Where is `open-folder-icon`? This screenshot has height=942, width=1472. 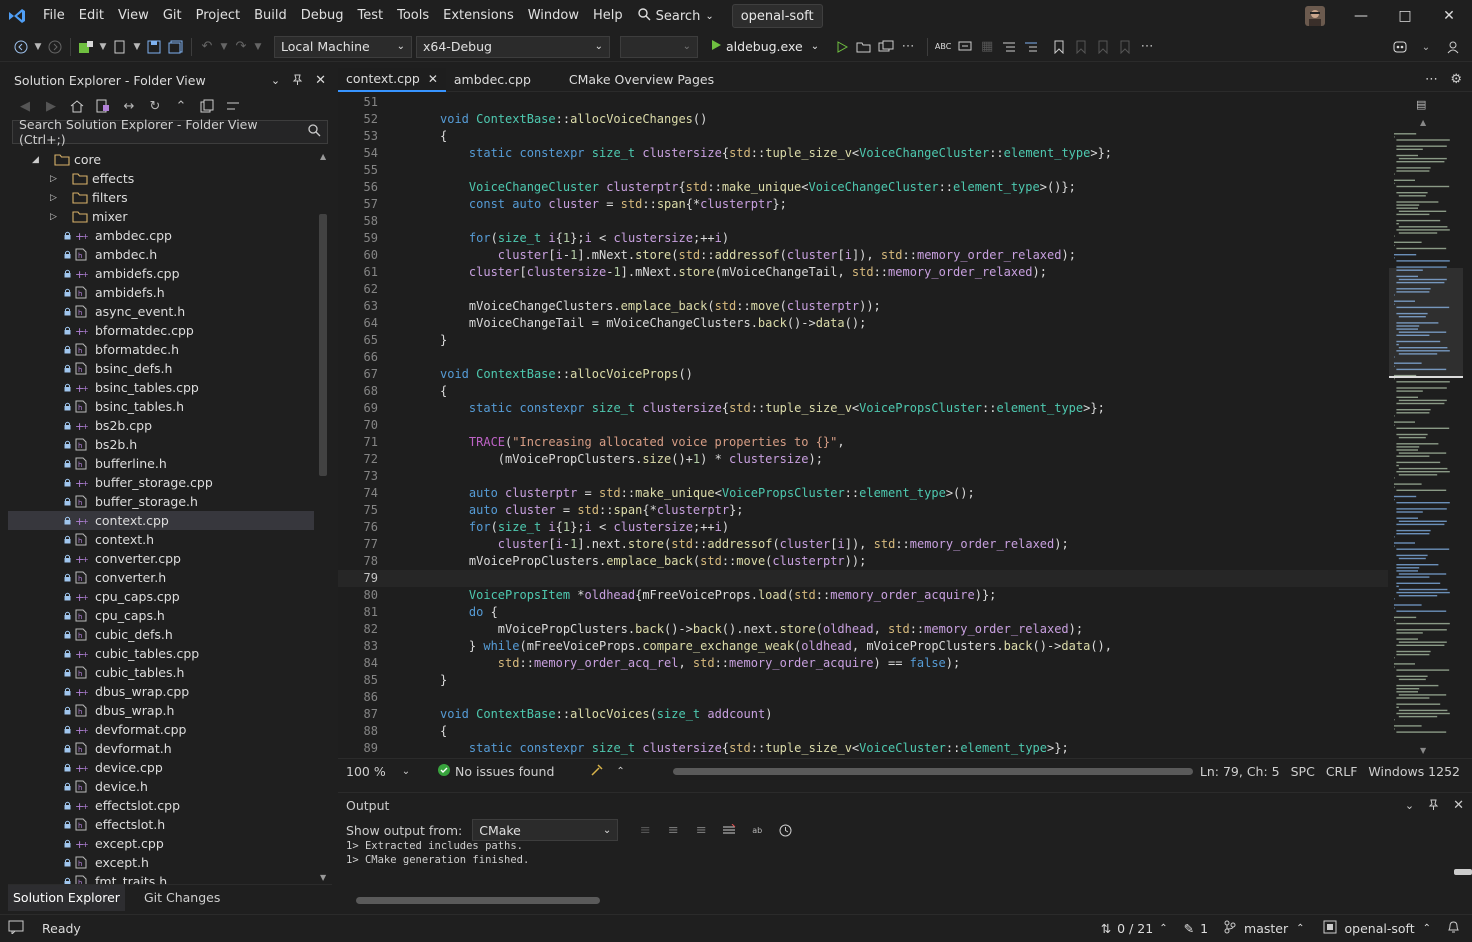
open-folder-icon is located at coordinates (864, 47).